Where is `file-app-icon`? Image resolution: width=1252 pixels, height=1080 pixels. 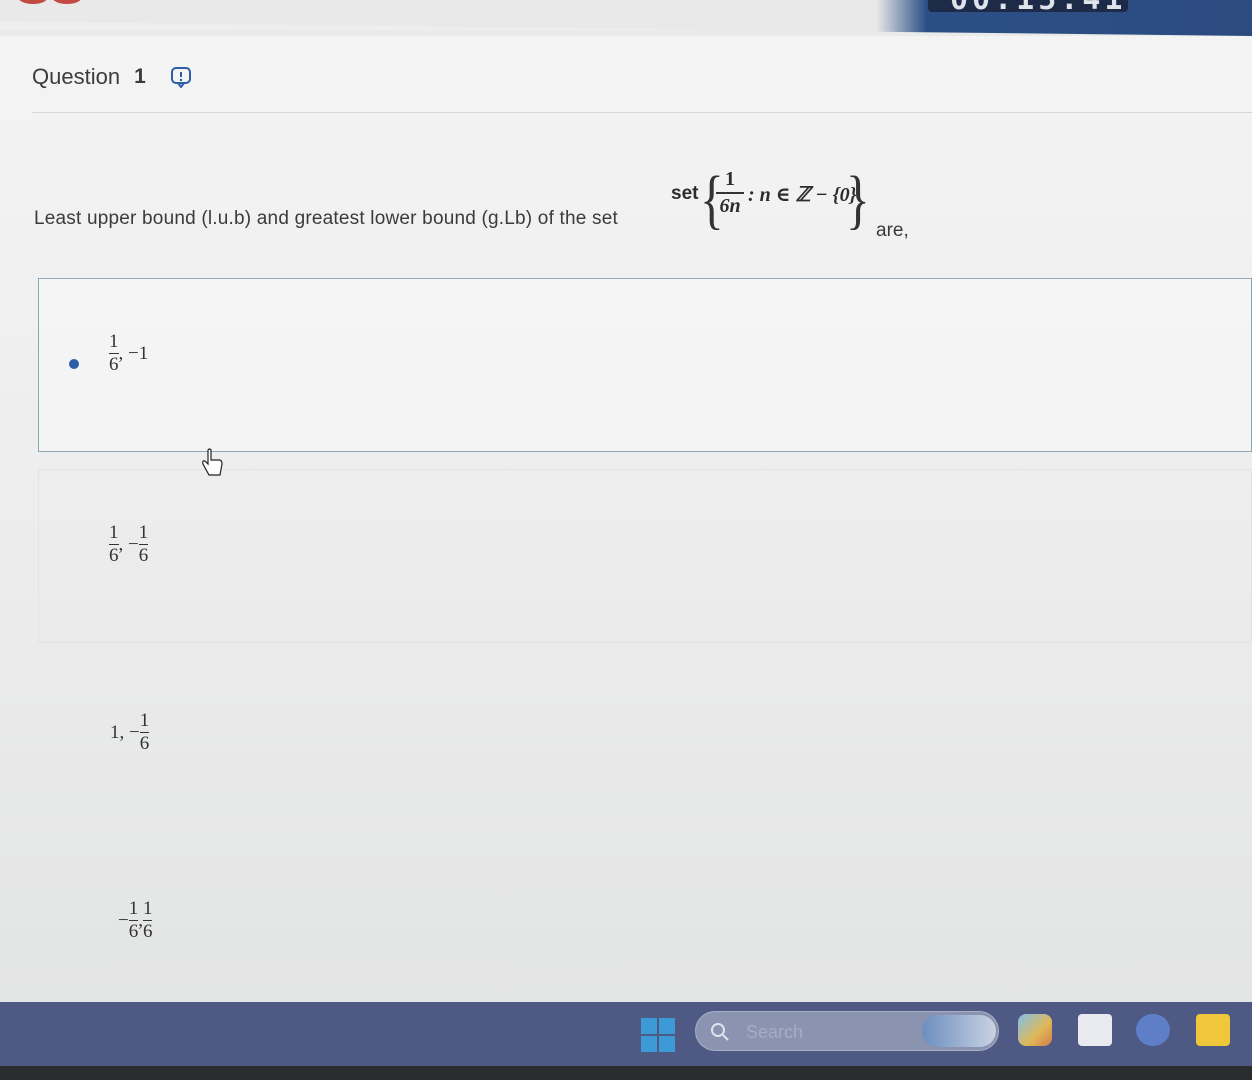
file-app-icon is located at coordinates (1095, 1030).